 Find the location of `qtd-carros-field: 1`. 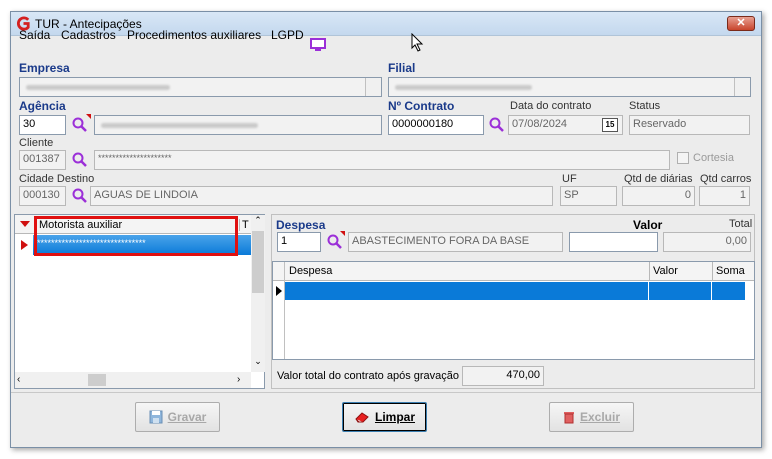

qtd-carros-field: 1 is located at coordinates (724, 196).